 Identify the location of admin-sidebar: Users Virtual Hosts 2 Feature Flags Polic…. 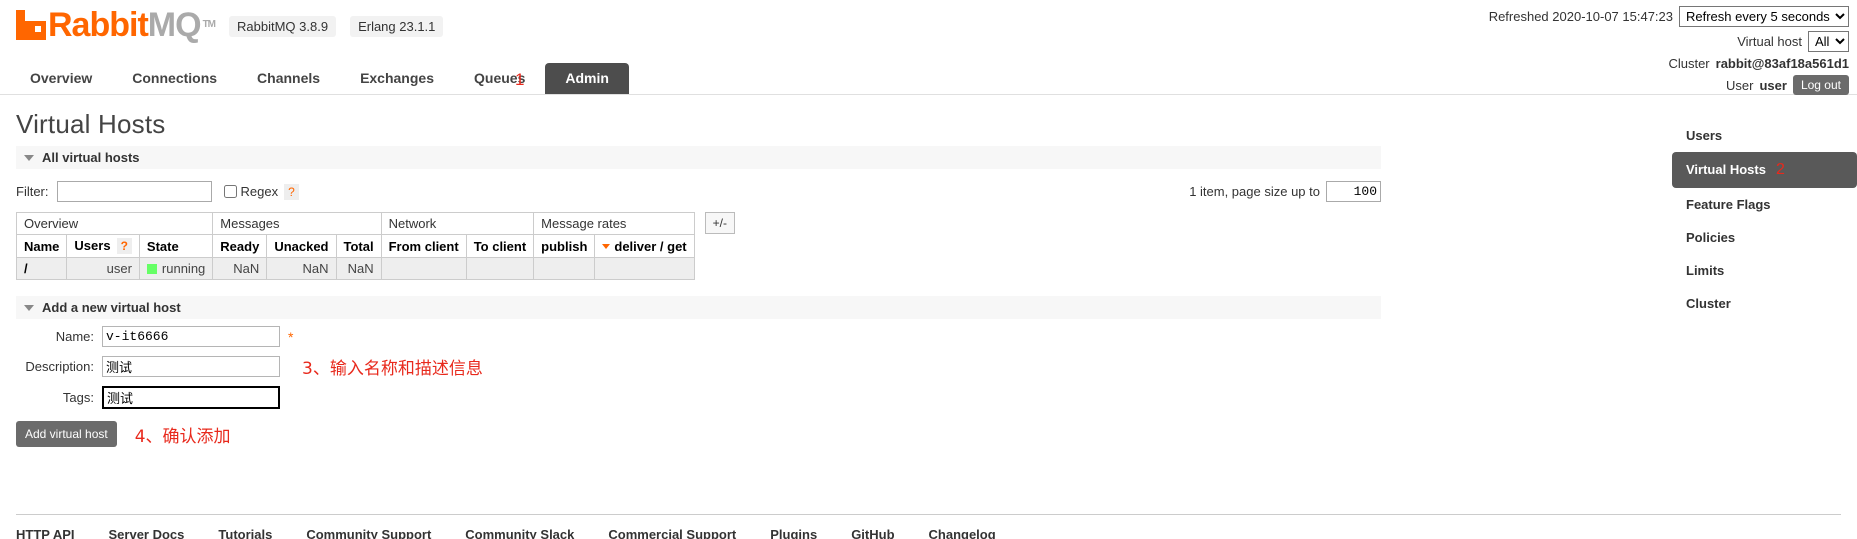
(1764, 219).